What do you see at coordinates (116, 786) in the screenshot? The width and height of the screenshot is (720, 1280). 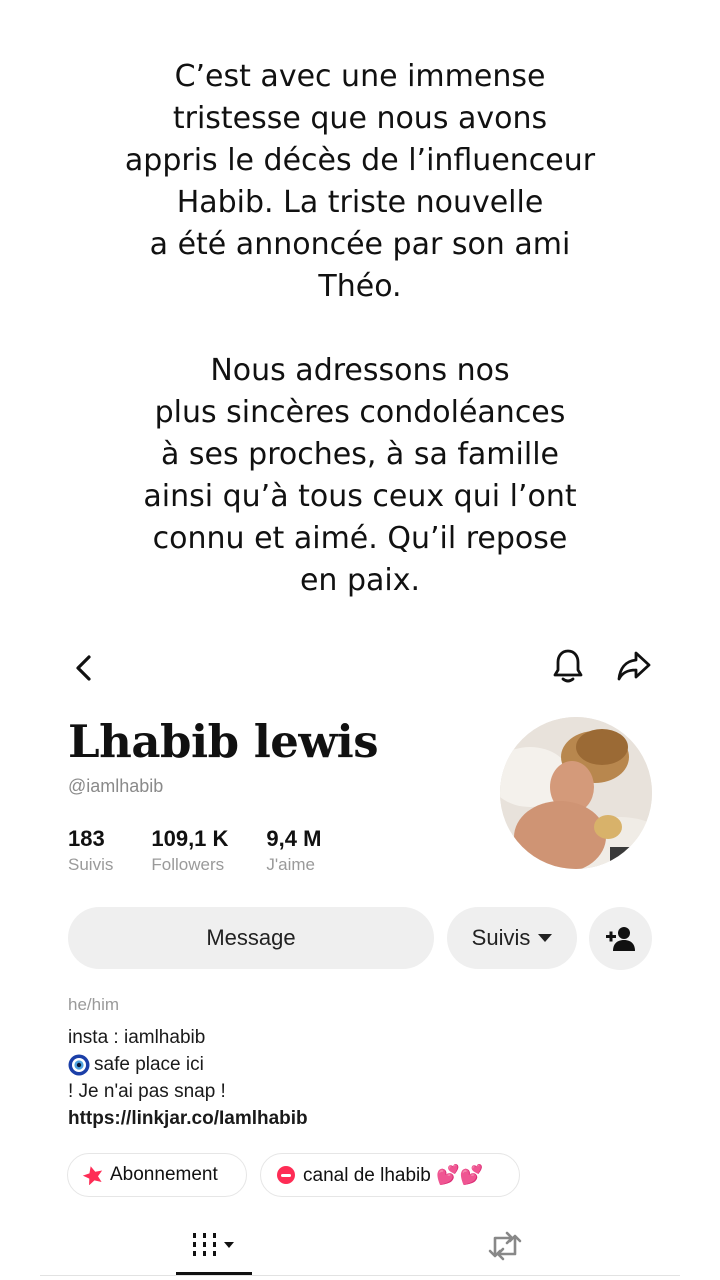 I see `profile-handle: @iamlhabib` at bounding box center [116, 786].